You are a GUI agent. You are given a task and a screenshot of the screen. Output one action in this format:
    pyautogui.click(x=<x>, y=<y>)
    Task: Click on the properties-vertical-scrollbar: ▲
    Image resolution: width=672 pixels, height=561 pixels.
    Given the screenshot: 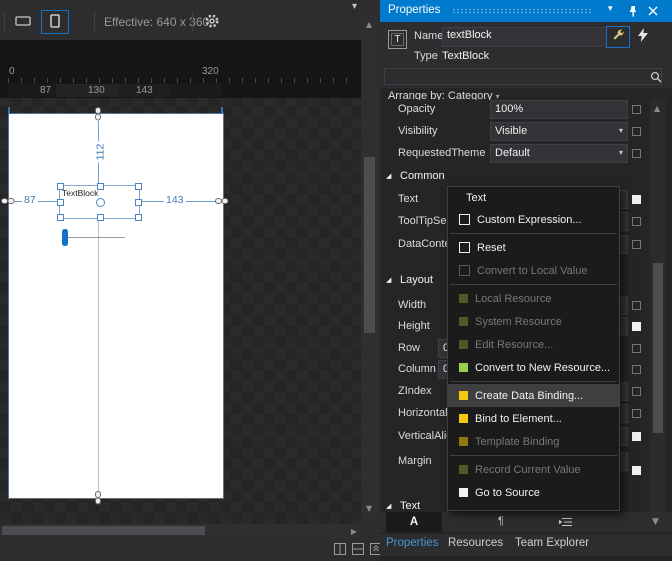 What is the action you would take?
    pyautogui.click(x=658, y=306)
    